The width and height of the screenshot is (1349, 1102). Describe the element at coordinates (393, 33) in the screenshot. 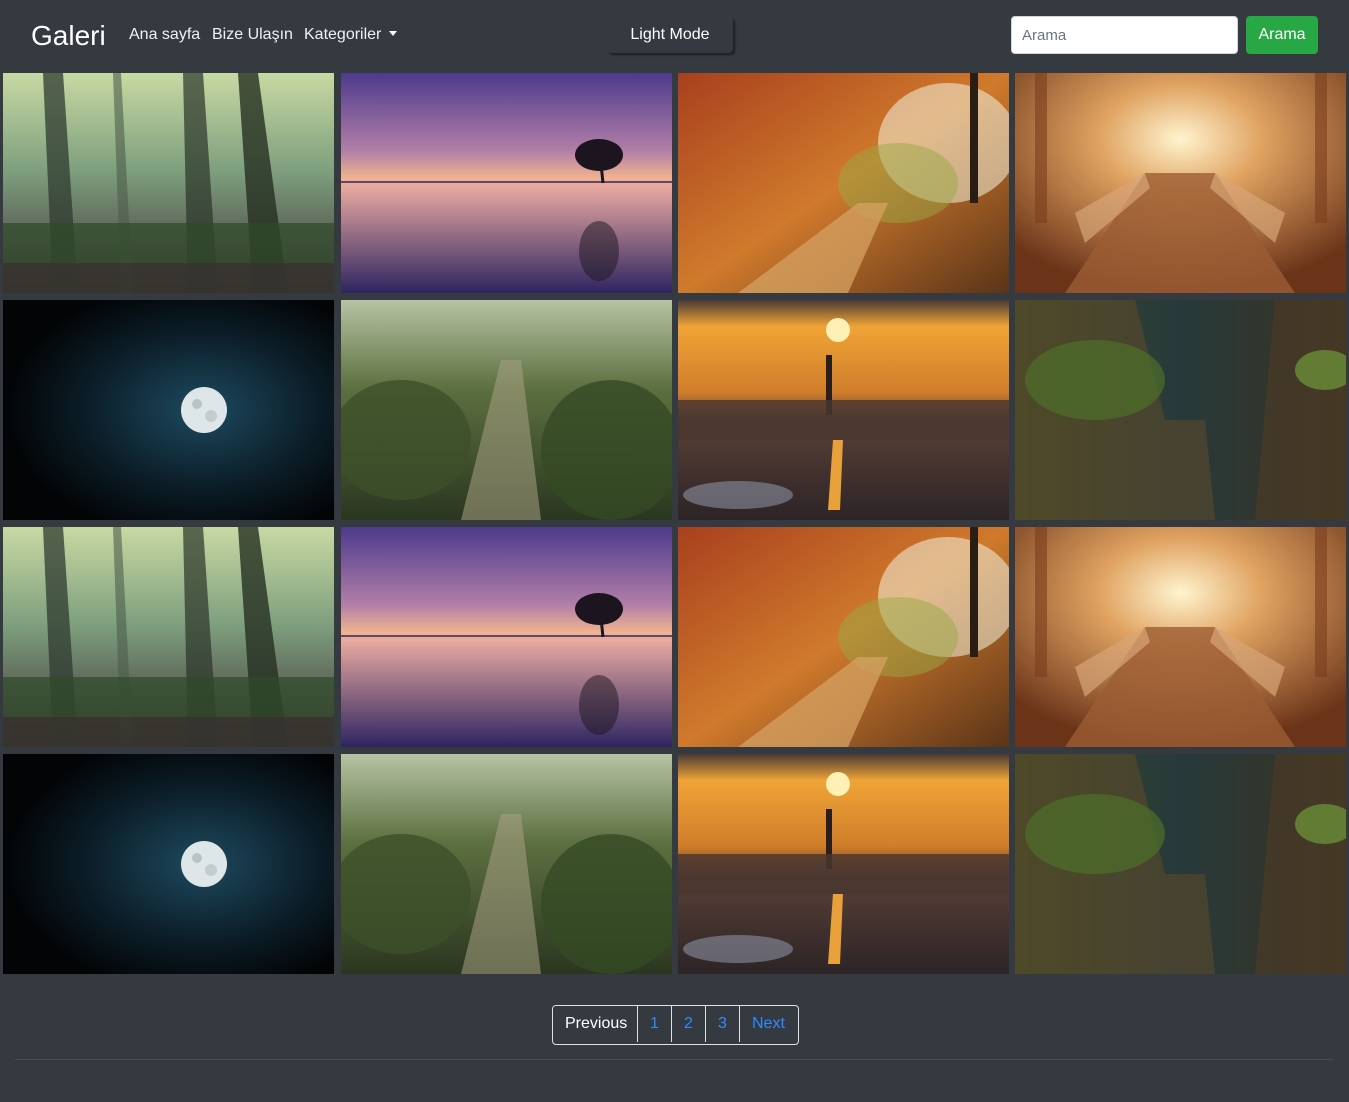

I see `caret-down-icon` at that location.